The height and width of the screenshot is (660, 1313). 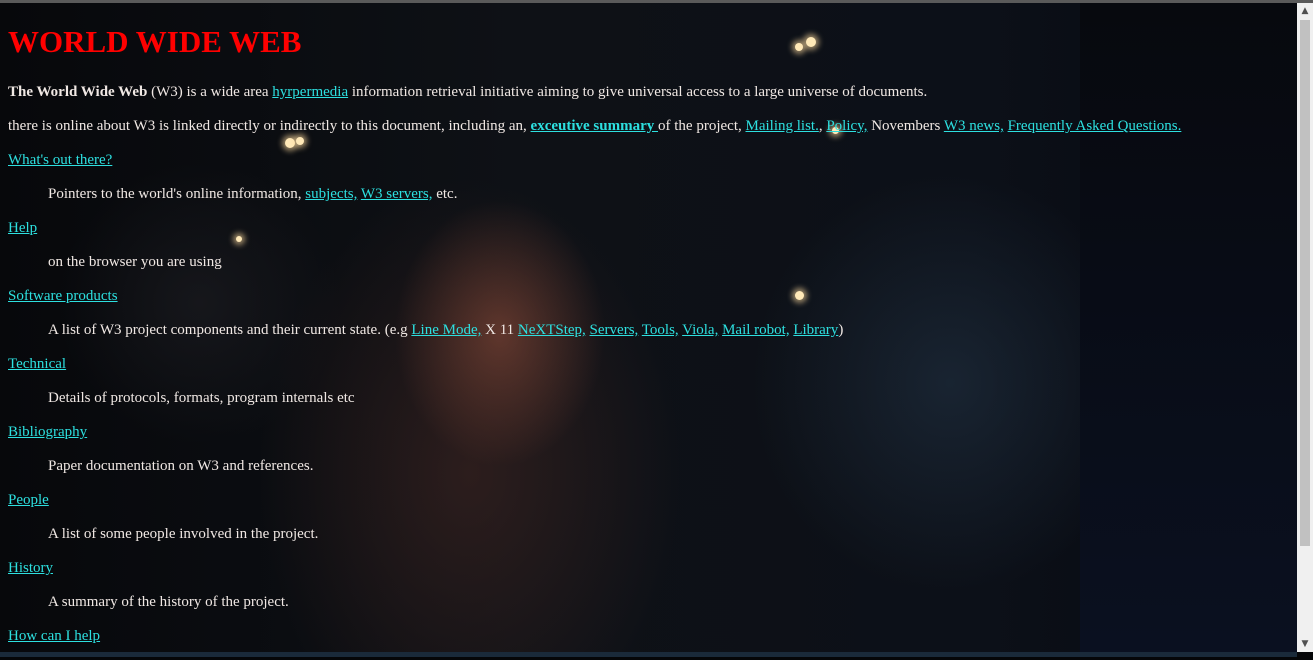 I want to click on w3-news-link: W3 news,, so click(x=974, y=126).